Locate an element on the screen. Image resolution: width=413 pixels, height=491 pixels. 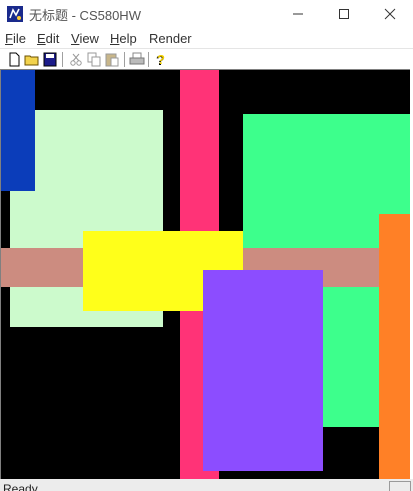
toolbar: ?? is located at coordinates (206, 58).